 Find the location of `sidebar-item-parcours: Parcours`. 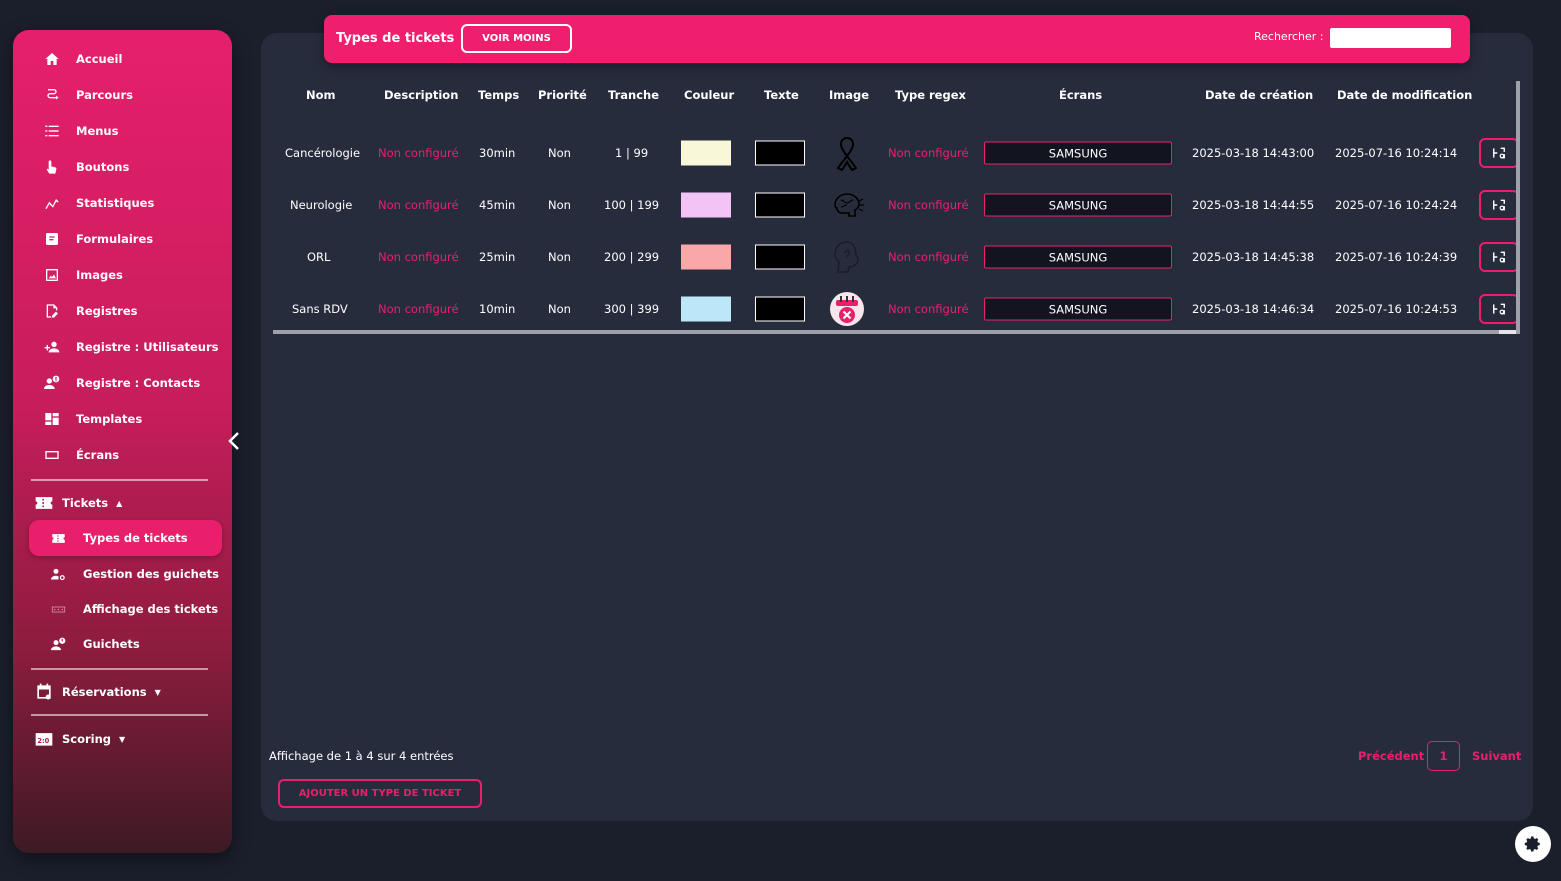

sidebar-item-parcours: Parcours is located at coordinates (88, 95).